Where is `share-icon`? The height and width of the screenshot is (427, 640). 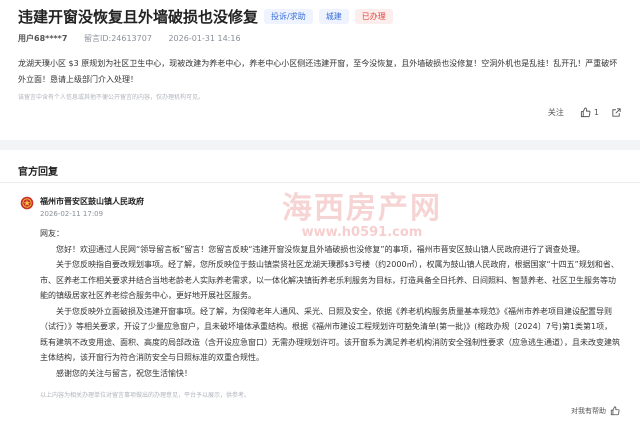
share-icon is located at coordinates (616, 112).